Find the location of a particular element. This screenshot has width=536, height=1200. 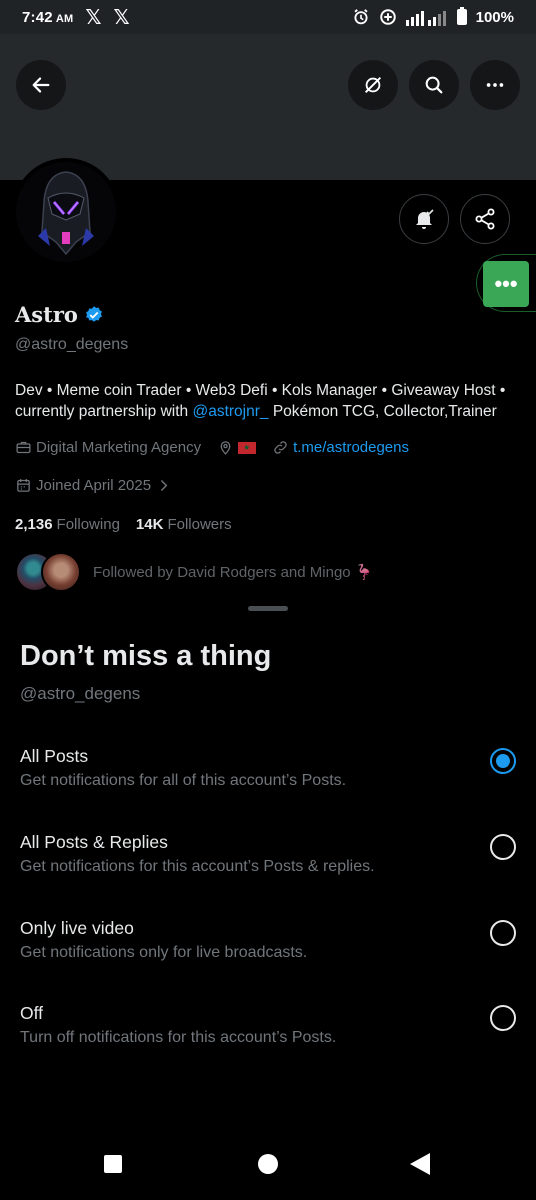

join-date: Joined April 2025 is located at coordinates (93, 485).